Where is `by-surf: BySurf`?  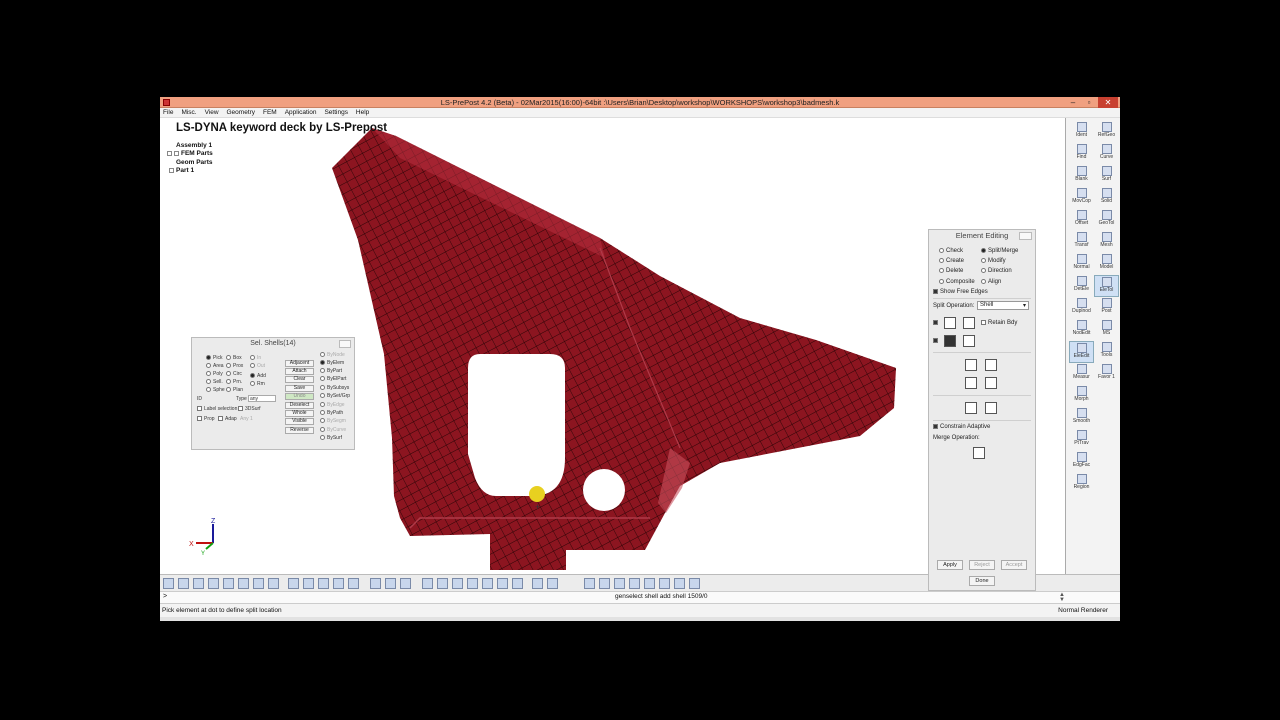
by-surf: BySurf is located at coordinates (331, 438).